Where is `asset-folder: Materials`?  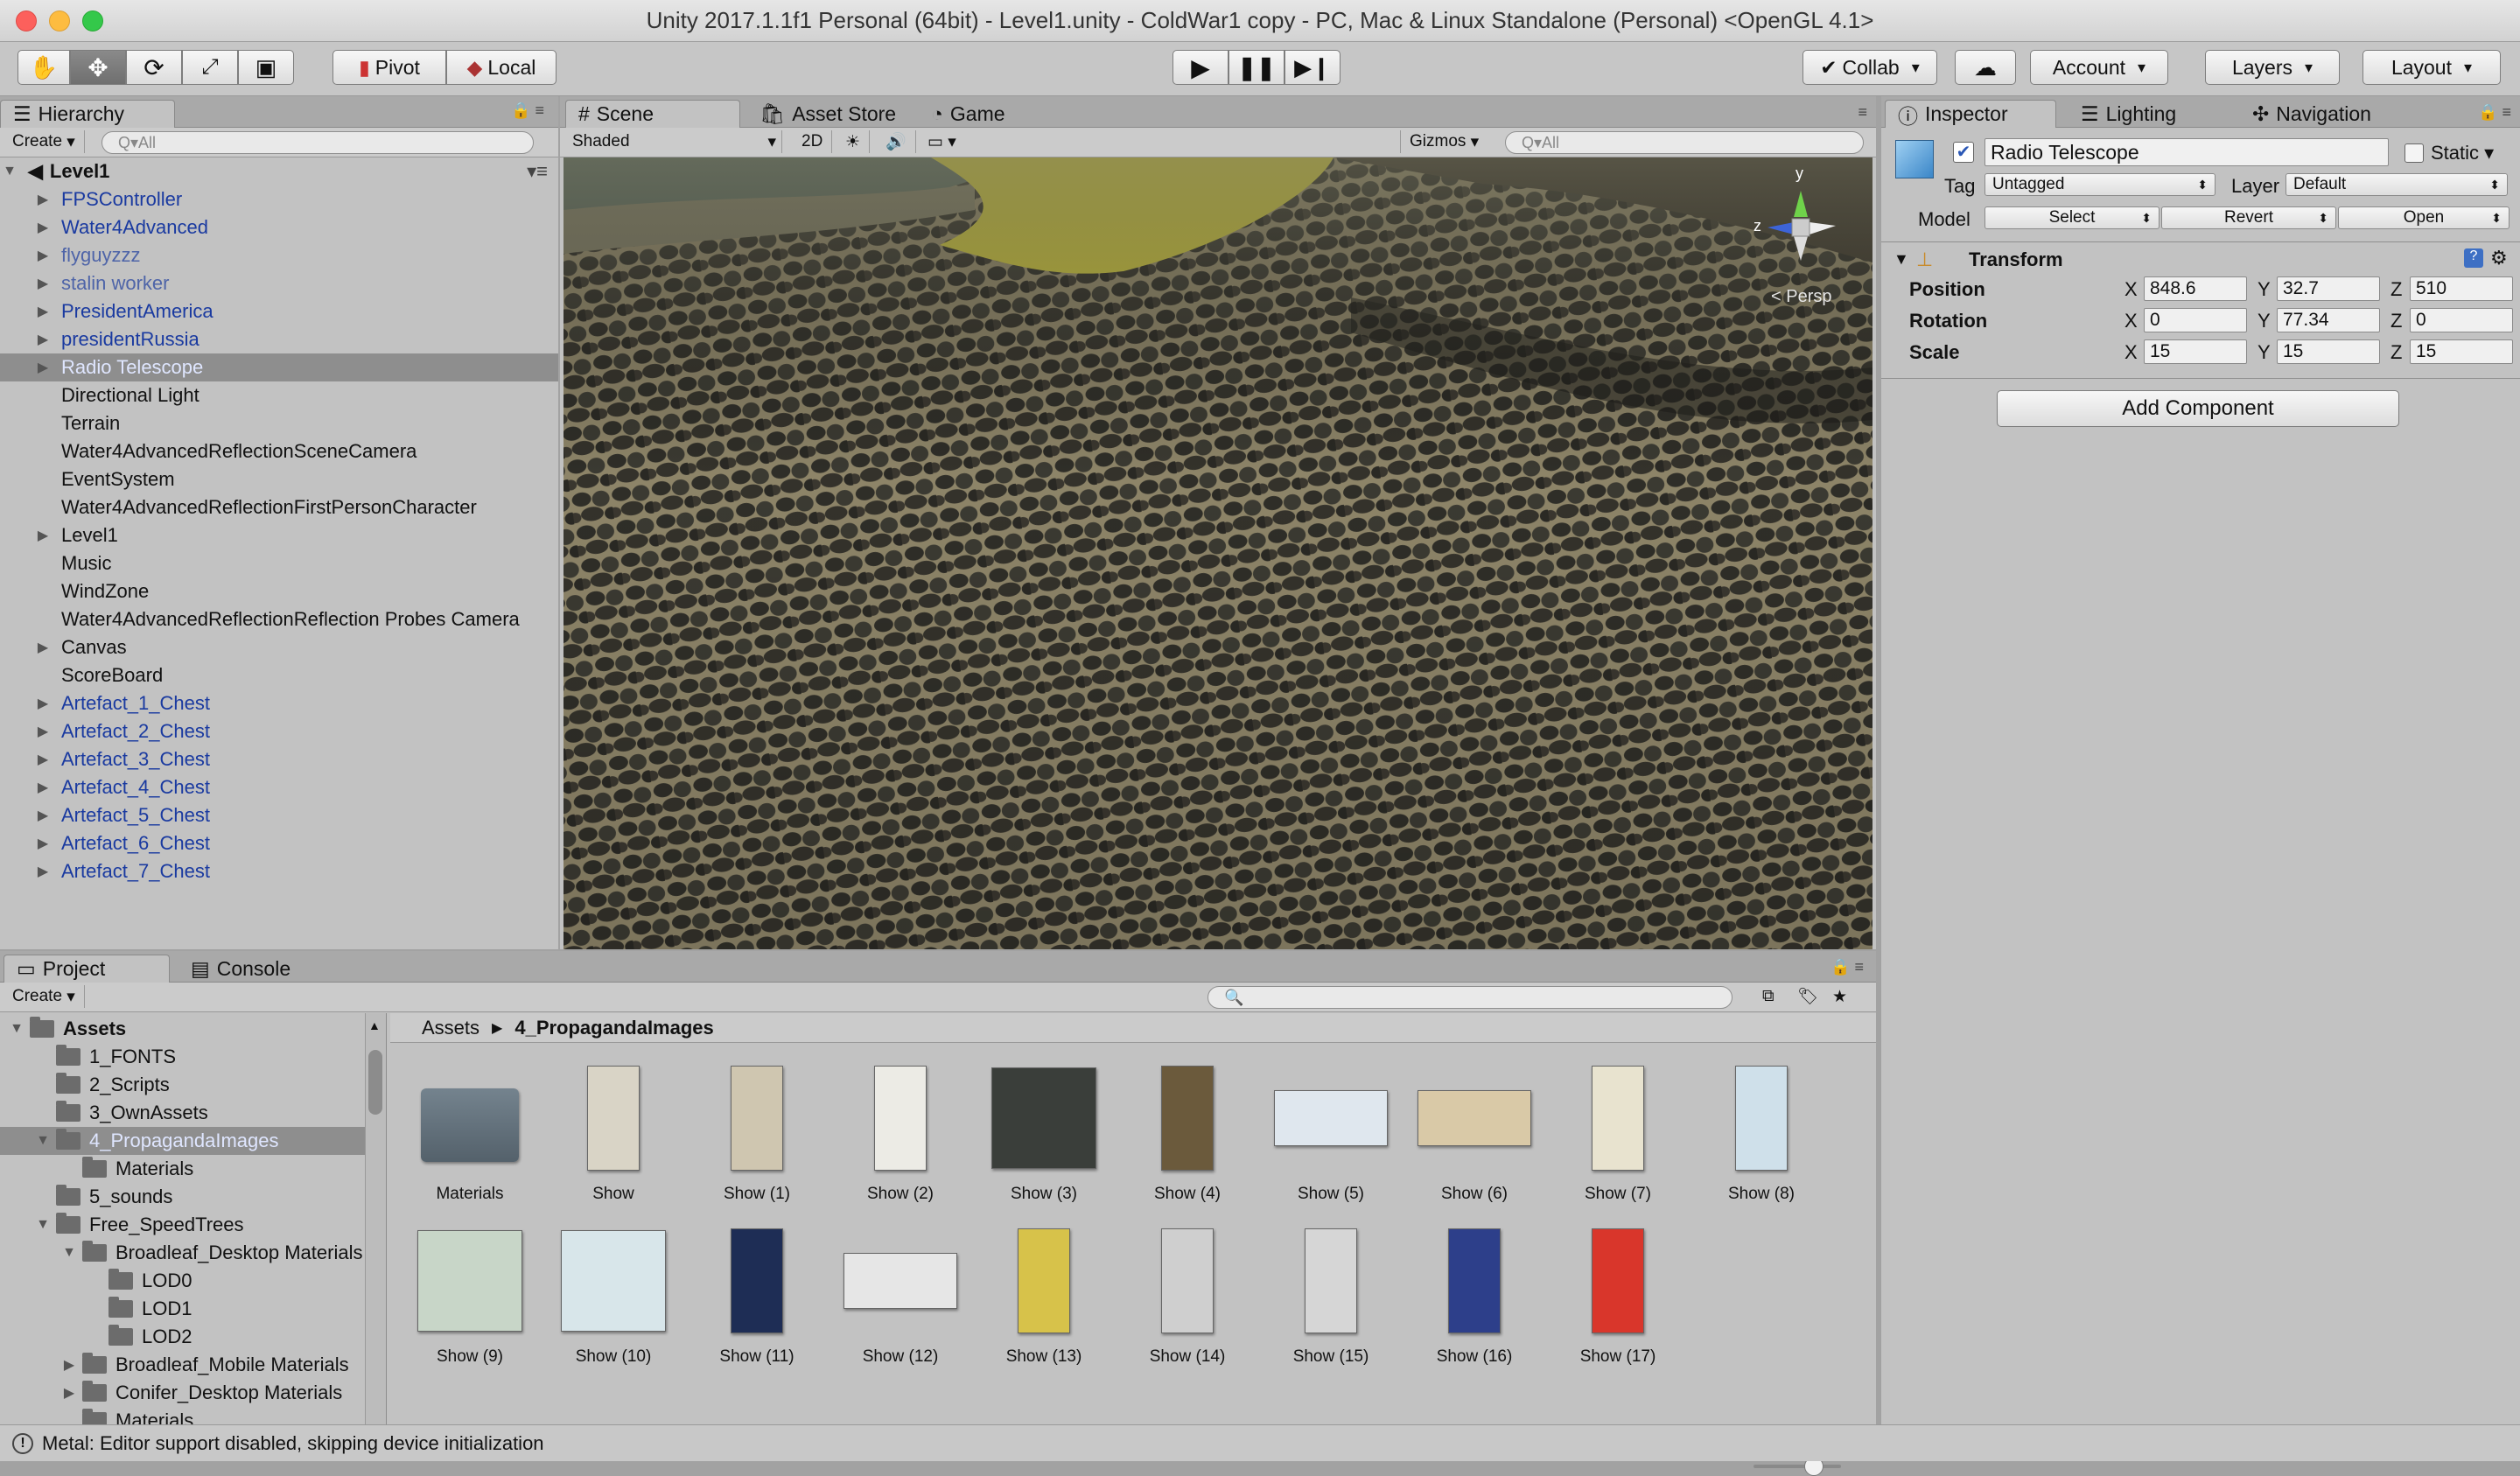
asset-folder: Materials is located at coordinates (470, 1137).